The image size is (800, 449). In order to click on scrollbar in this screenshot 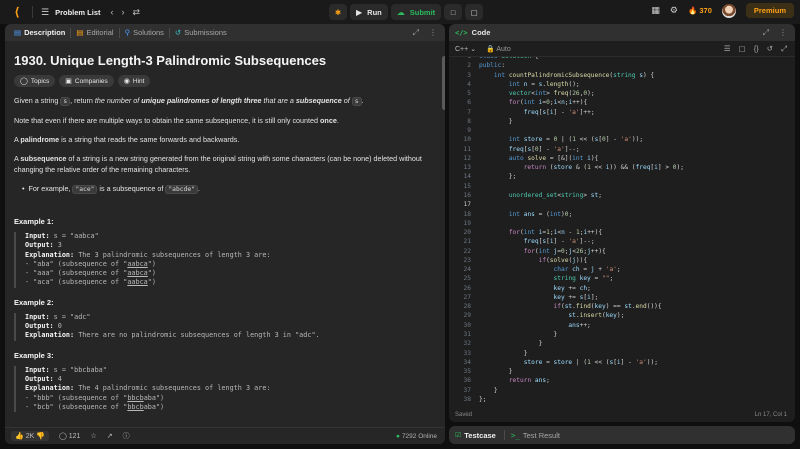, I will do `click(443, 83)`.